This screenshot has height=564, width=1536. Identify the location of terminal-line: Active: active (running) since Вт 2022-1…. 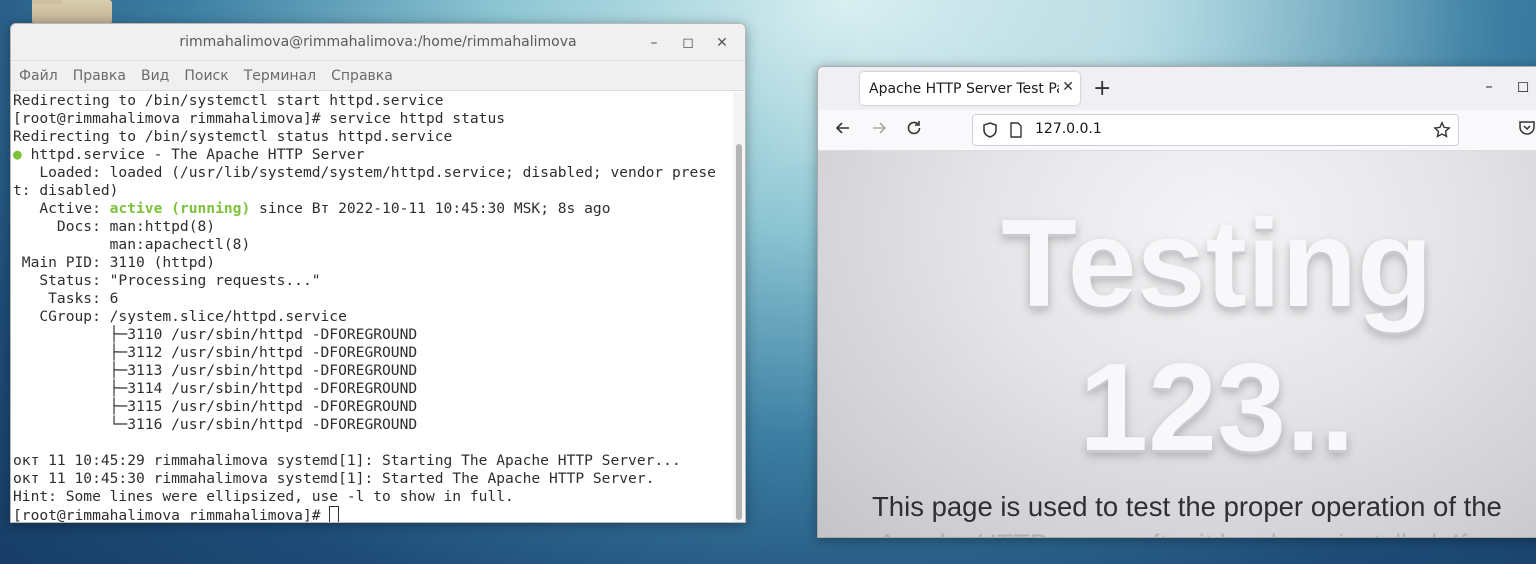
(312, 208).